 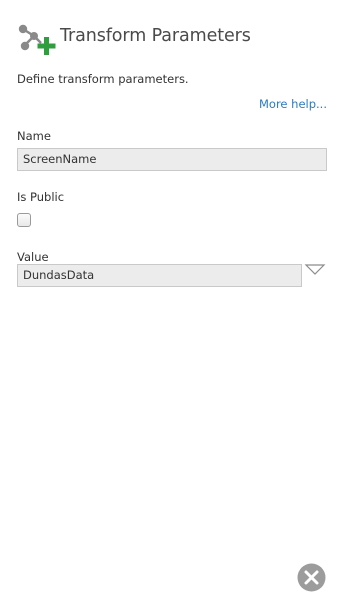 I want to click on chevron-down-icon, so click(x=315, y=270).